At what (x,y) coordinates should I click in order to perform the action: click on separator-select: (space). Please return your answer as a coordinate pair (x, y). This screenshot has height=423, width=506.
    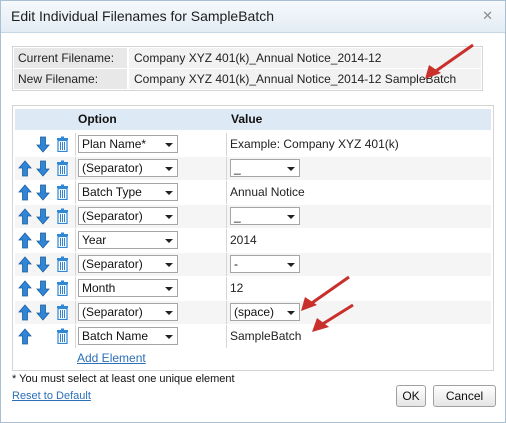
    Looking at the image, I should click on (265, 312).